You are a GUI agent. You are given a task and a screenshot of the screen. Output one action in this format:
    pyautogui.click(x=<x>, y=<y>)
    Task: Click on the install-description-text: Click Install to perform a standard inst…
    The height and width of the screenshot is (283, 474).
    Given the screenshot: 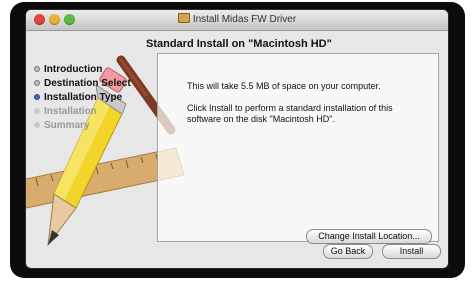 What is the action you would take?
    pyautogui.click(x=290, y=113)
    